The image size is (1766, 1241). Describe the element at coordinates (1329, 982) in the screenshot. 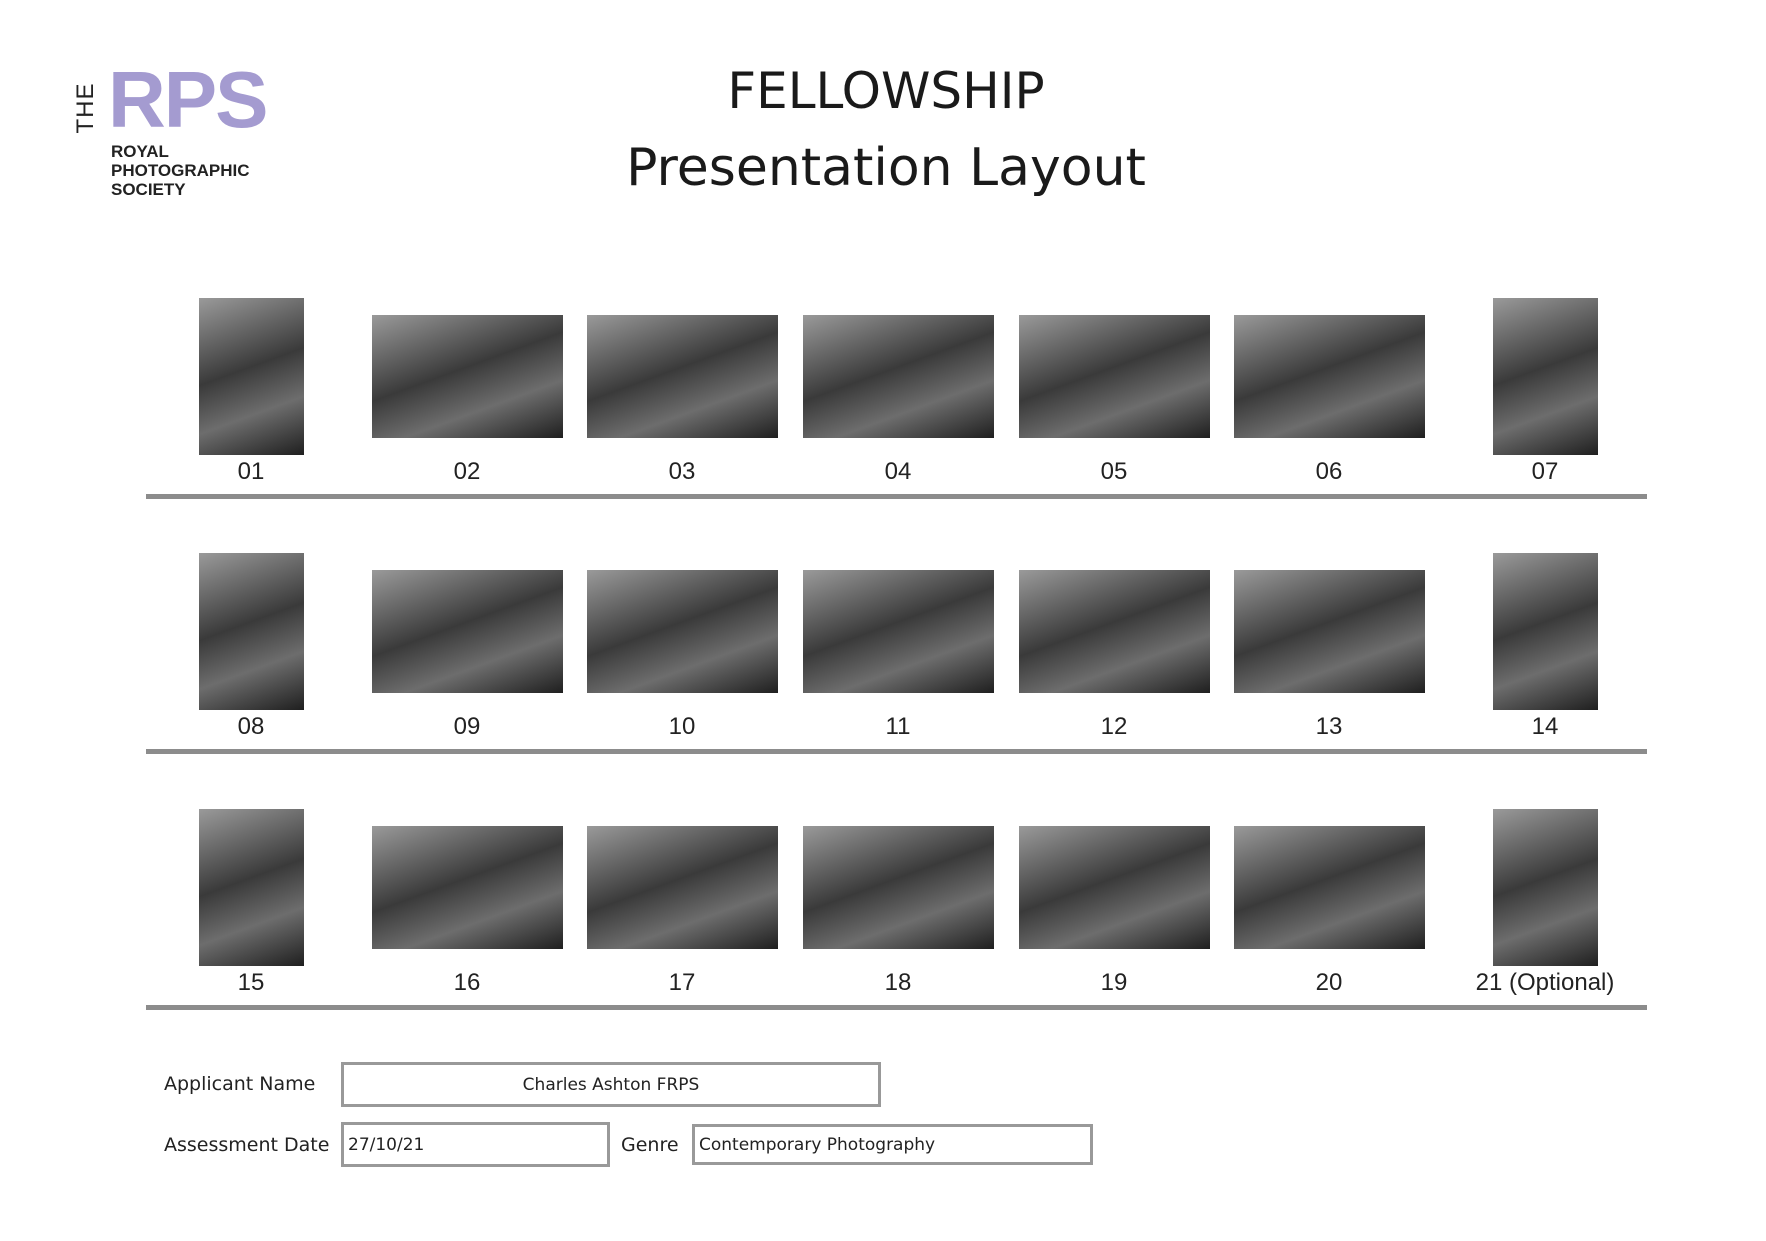

I see `photo-label: 20` at that location.